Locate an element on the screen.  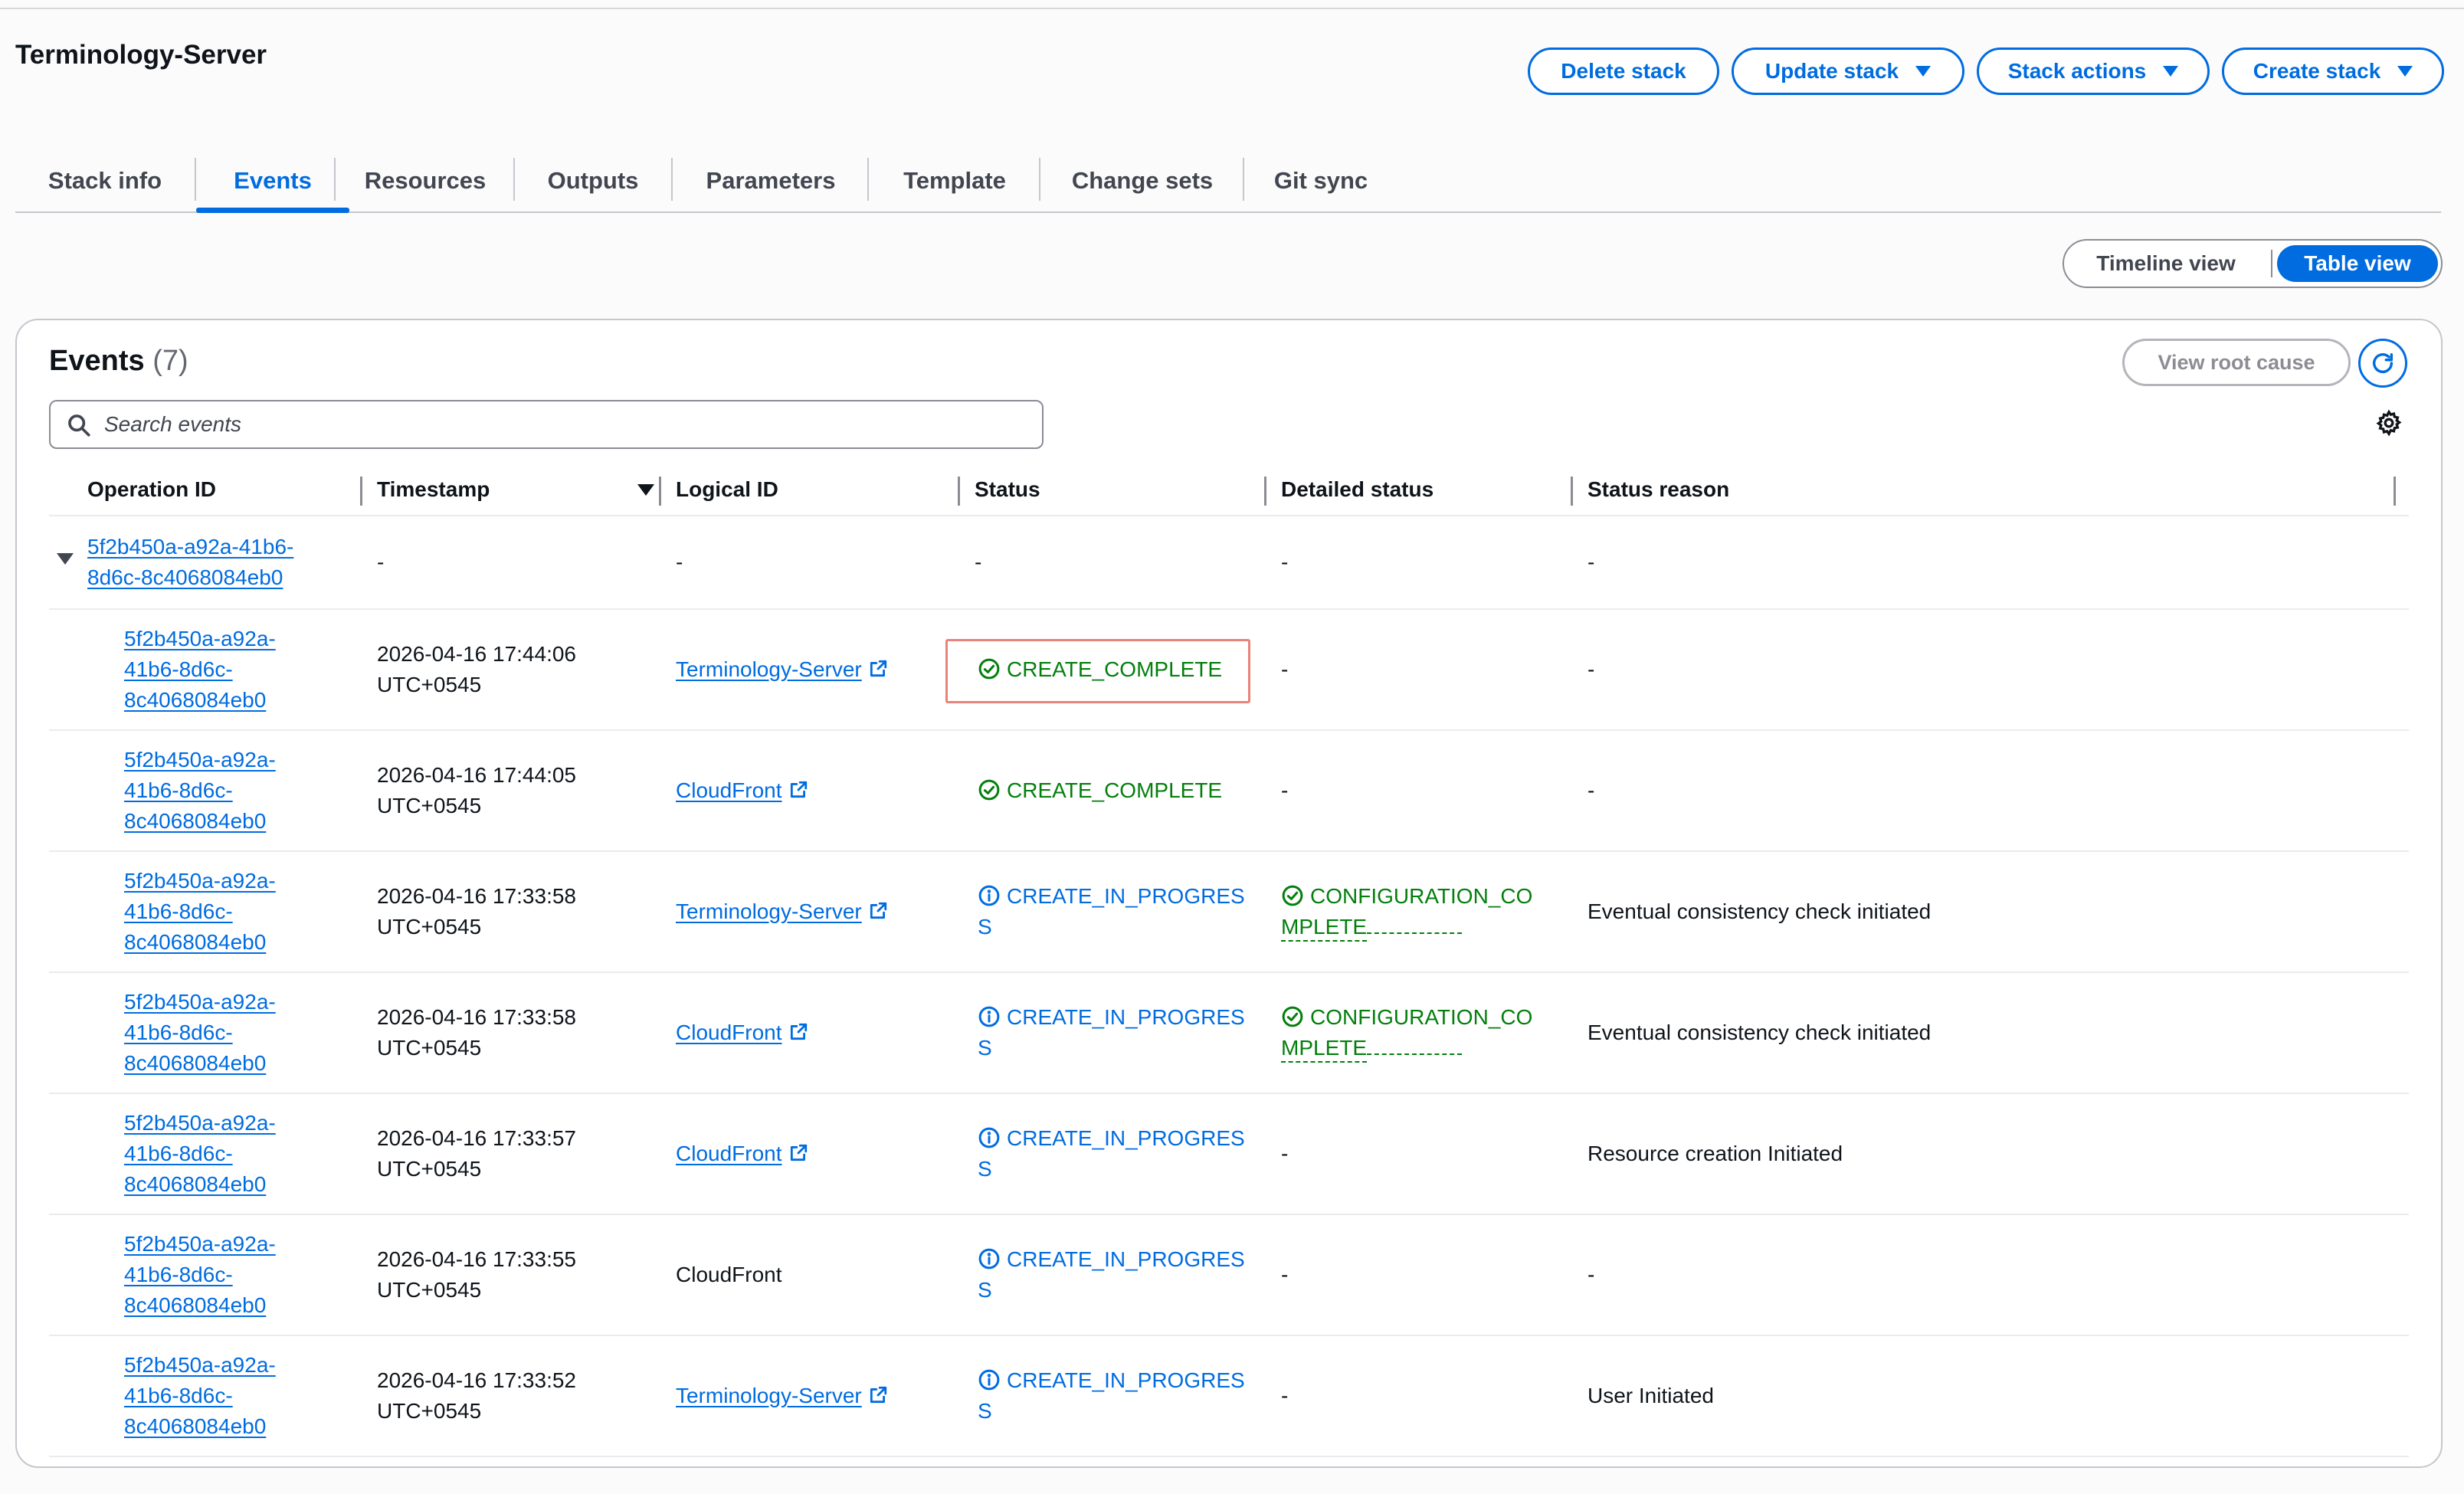
tab-change-sets: Change sets is located at coordinates (1142, 181).